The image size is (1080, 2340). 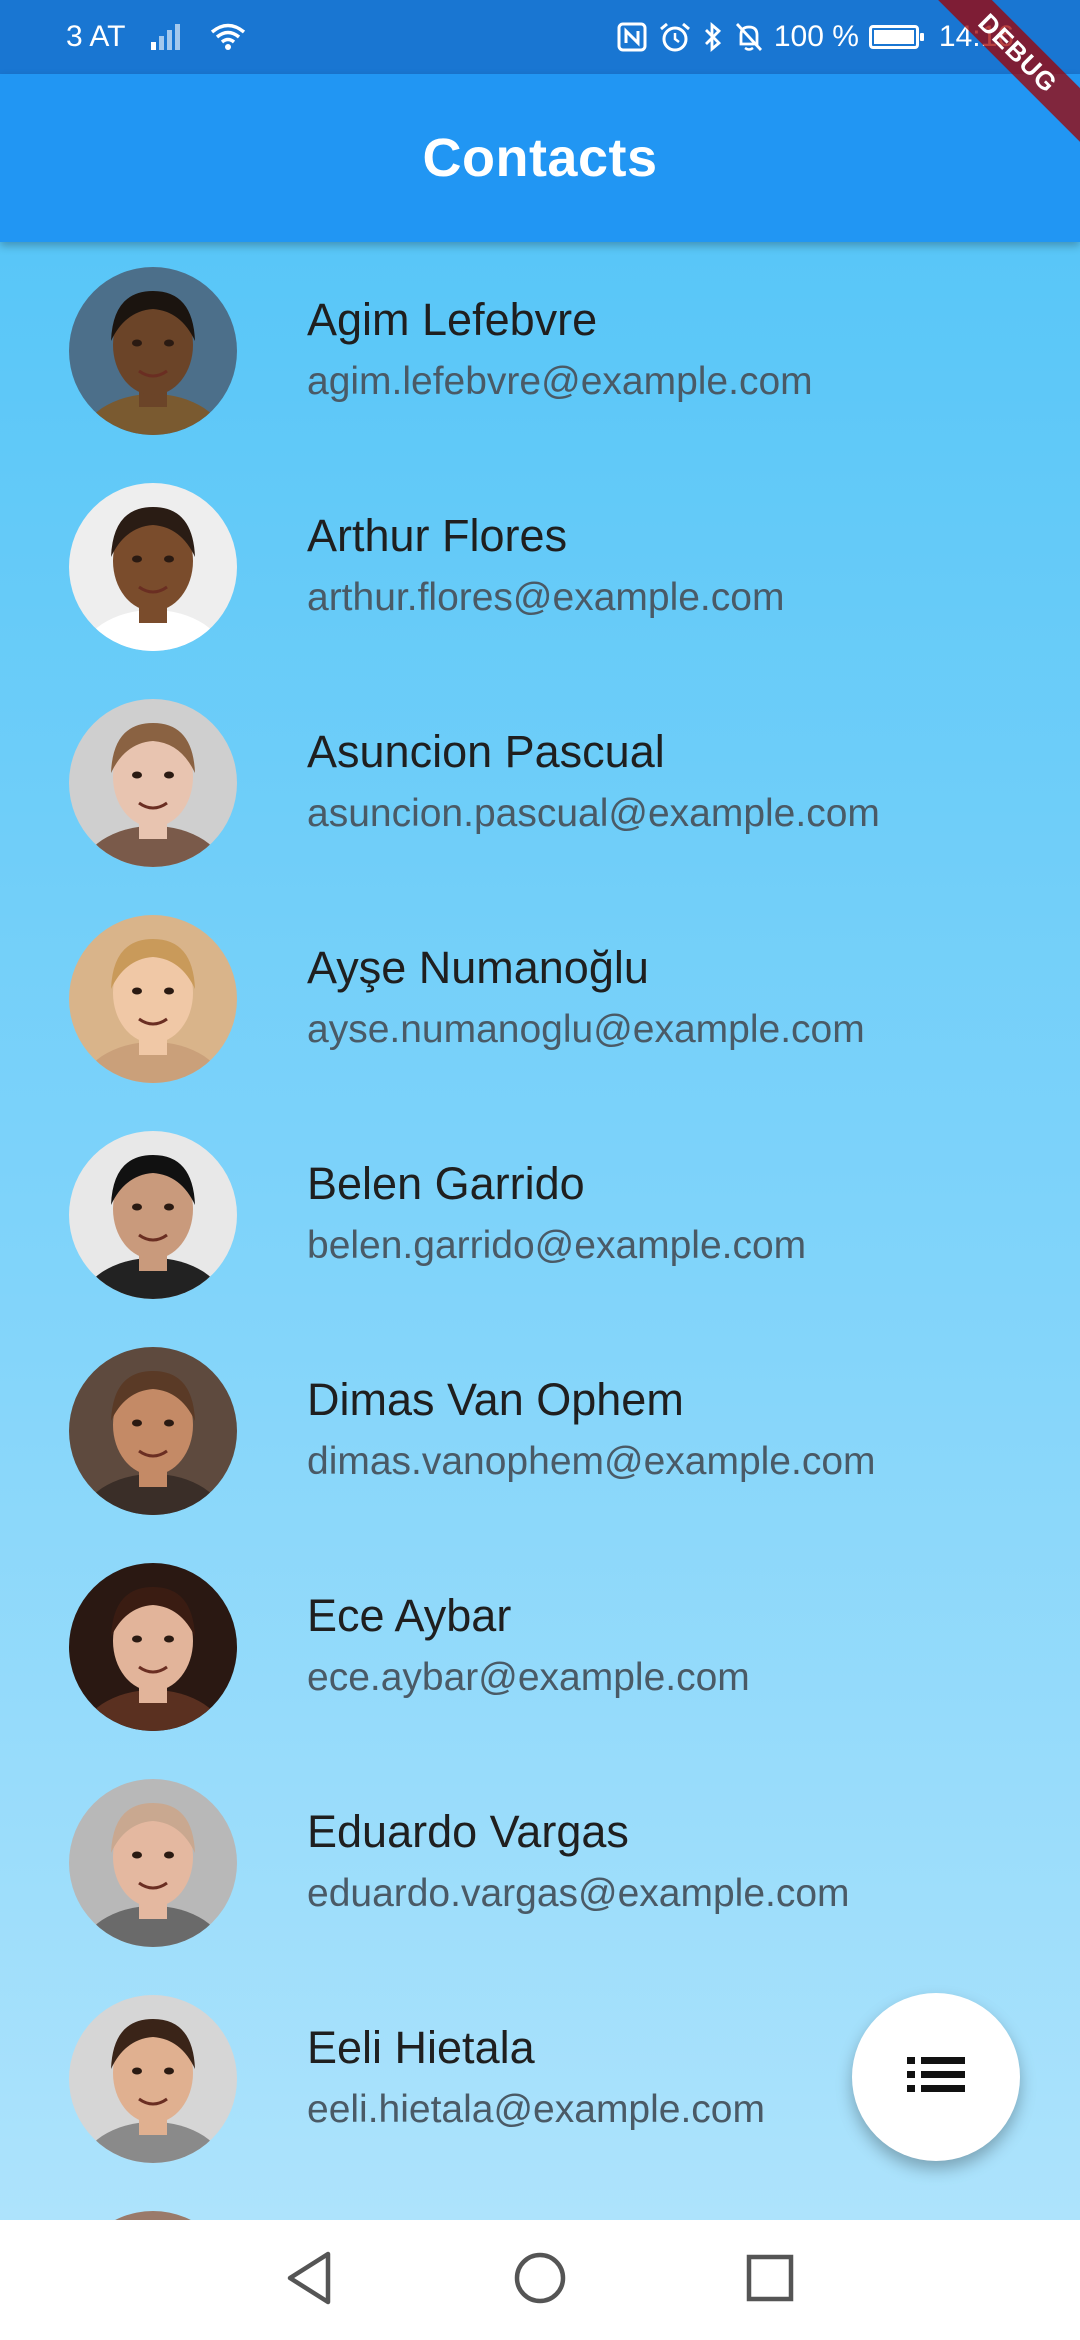 What do you see at coordinates (540, 1646) in the screenshot?
I see `contact-row: Ece Aybar ece.aybar@example.com` at bounding box center [540, 1646].